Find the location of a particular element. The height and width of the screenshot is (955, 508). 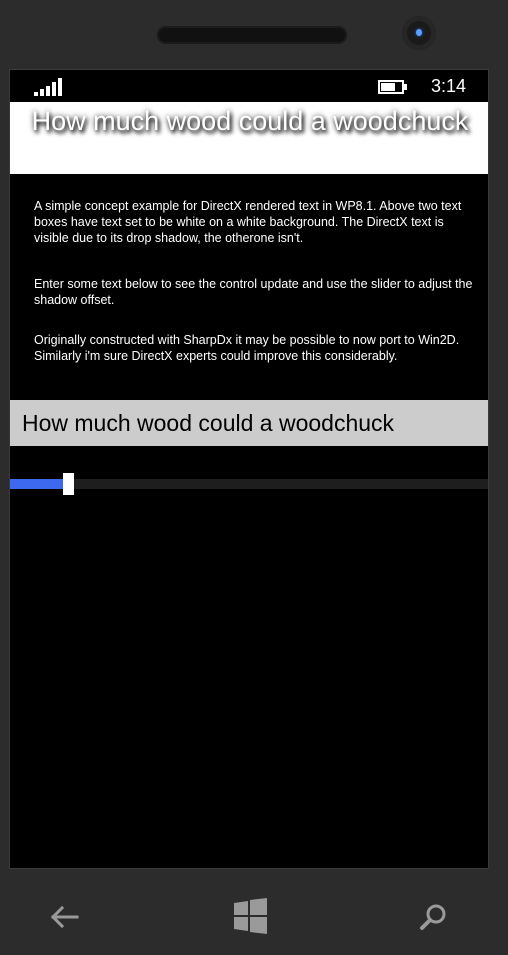

text-input is located at coordinates (250, 423).